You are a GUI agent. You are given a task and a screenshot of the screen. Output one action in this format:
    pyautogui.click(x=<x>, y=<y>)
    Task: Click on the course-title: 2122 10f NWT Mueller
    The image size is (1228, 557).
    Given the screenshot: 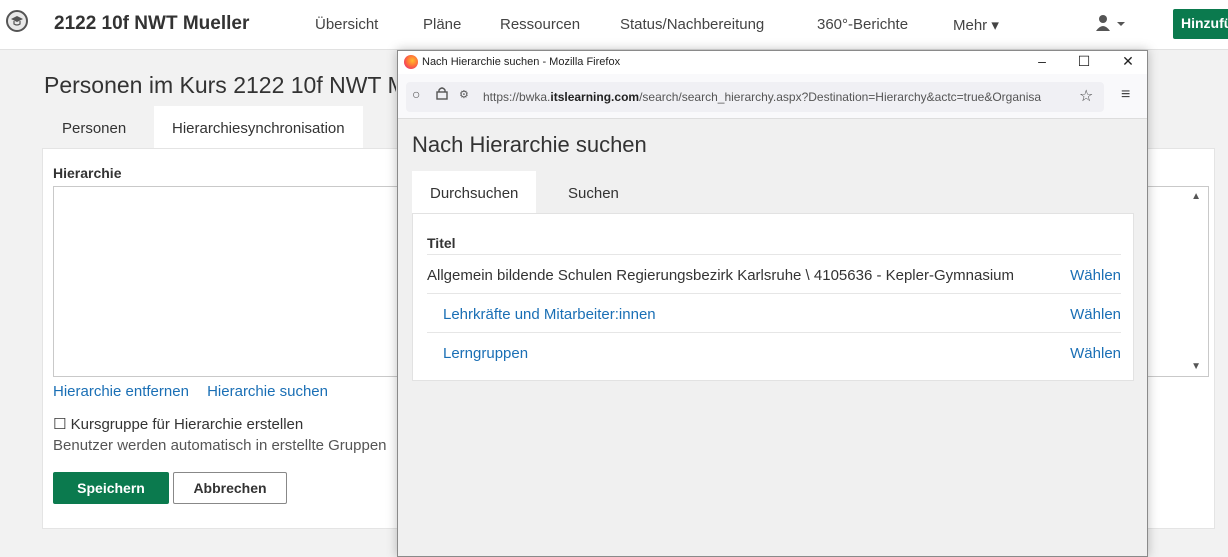 What is the action you would take?
    pyautogui.click(x=151, y=24)
    